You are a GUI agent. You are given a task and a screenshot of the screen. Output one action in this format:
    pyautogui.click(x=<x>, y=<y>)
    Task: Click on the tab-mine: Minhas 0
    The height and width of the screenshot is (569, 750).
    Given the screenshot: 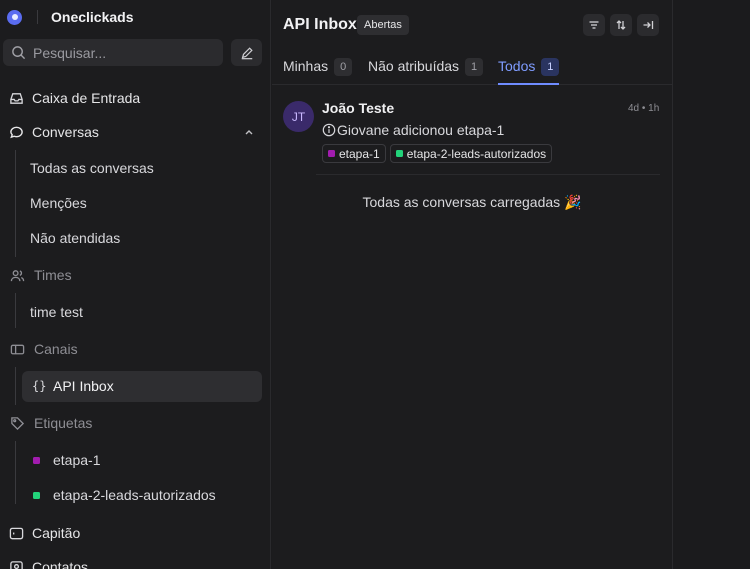 What is the action you would take?
    pyautogui.click(x=318, y=68)
    